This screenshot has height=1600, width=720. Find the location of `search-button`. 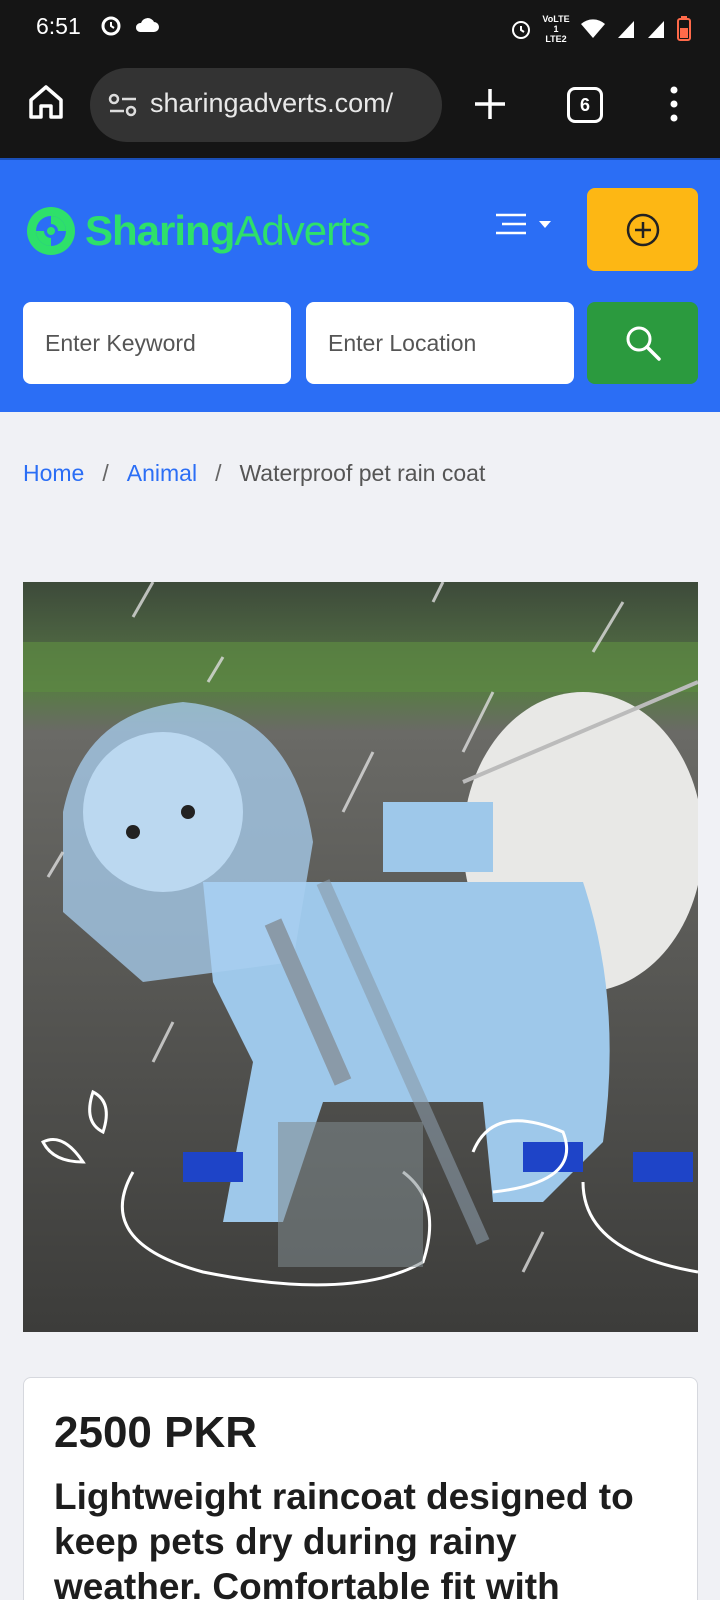

search-button is located at coordinates (642, 343).